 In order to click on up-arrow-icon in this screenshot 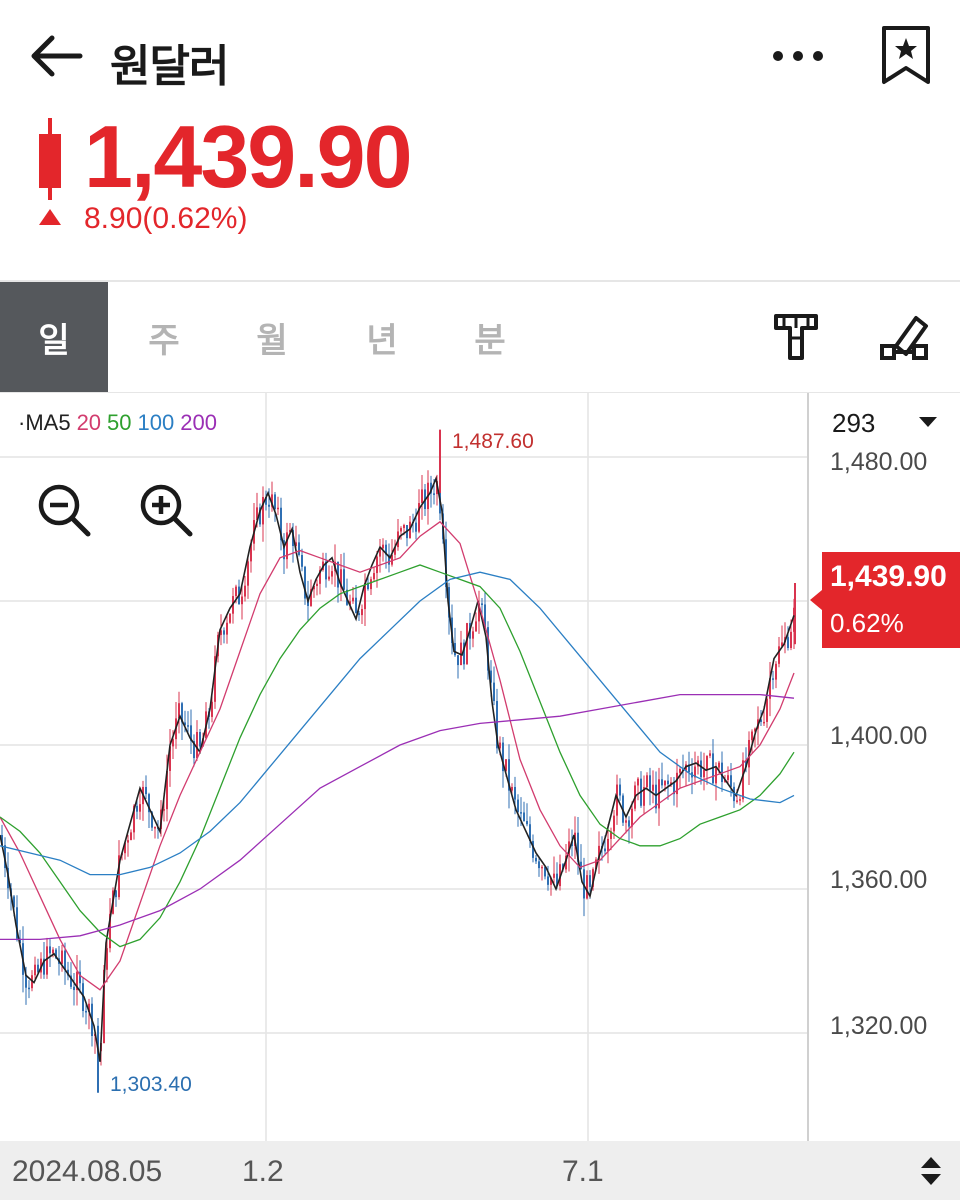, I will do `click(50, 217)`.